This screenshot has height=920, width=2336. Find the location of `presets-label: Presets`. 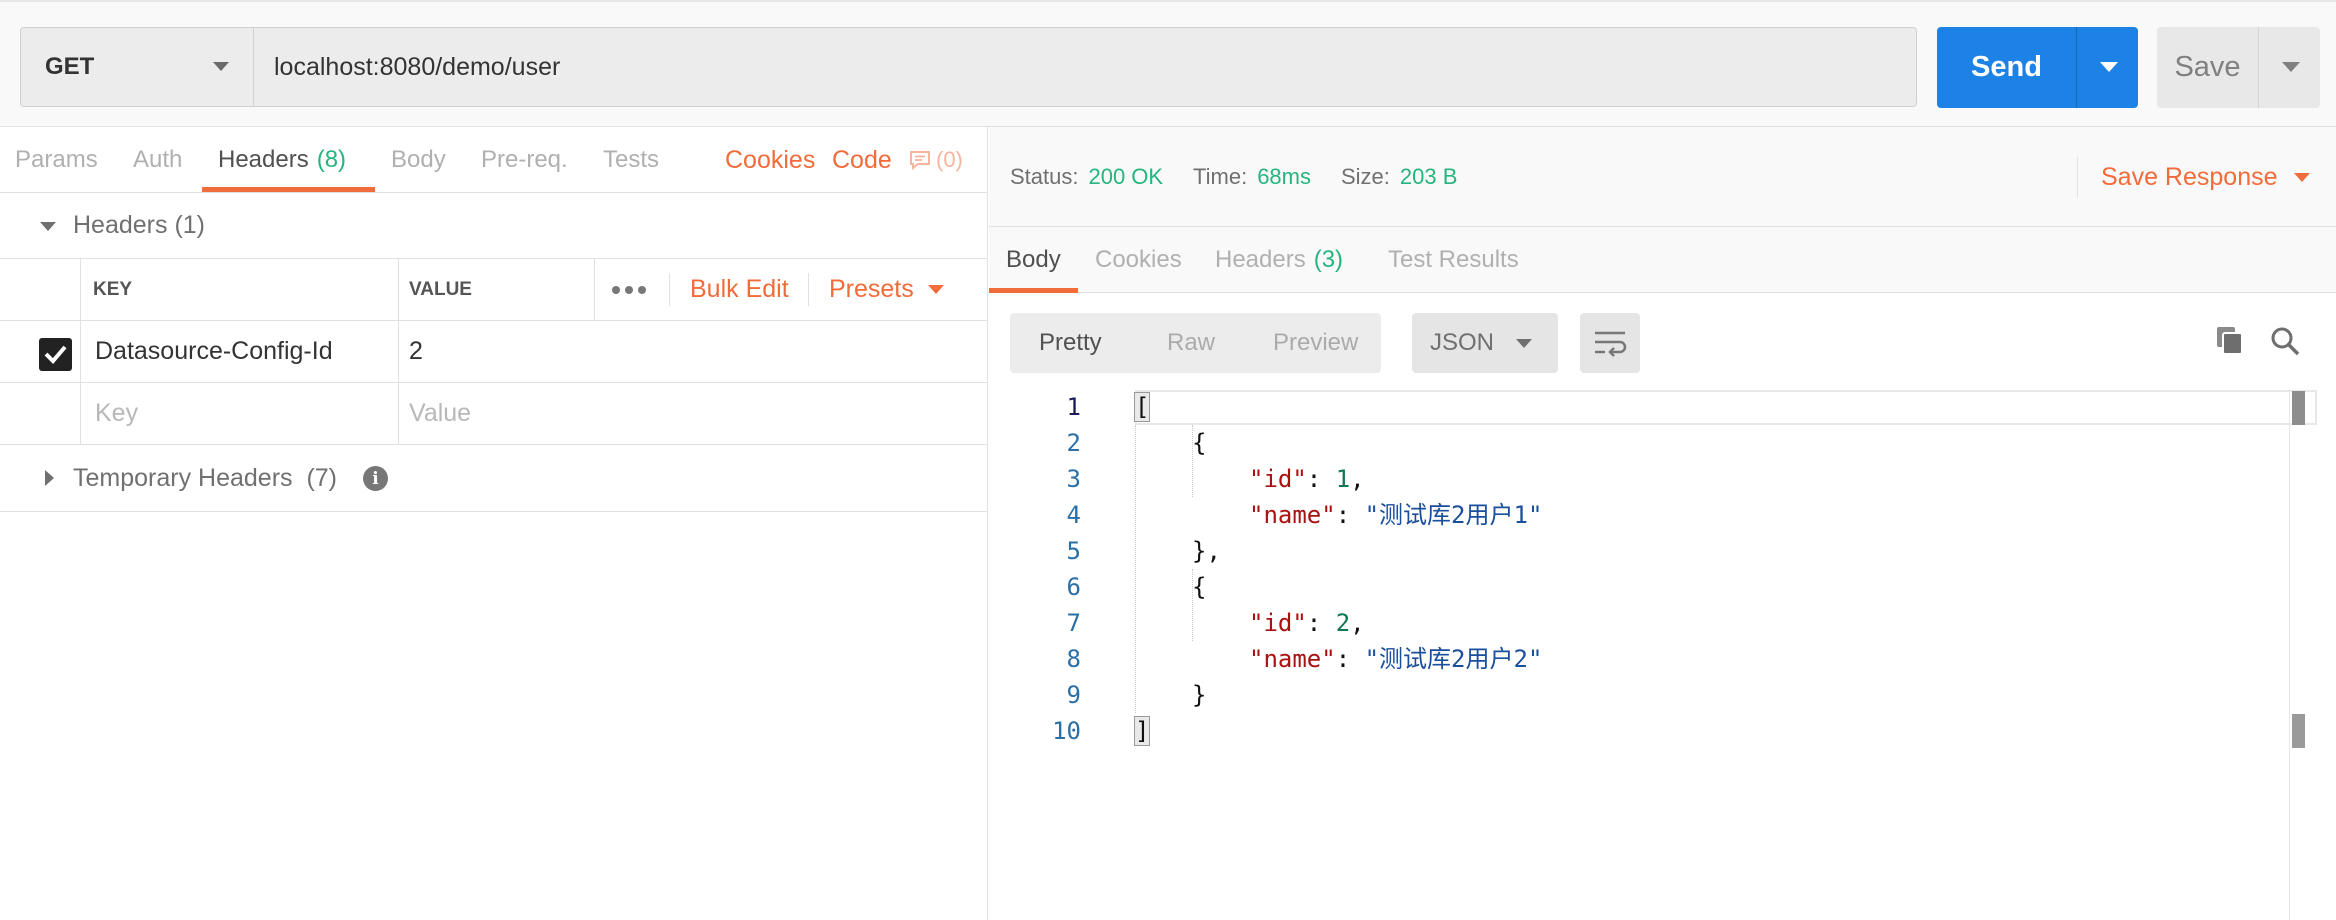

presets-label: Presets is located at coordinates (871, 289).